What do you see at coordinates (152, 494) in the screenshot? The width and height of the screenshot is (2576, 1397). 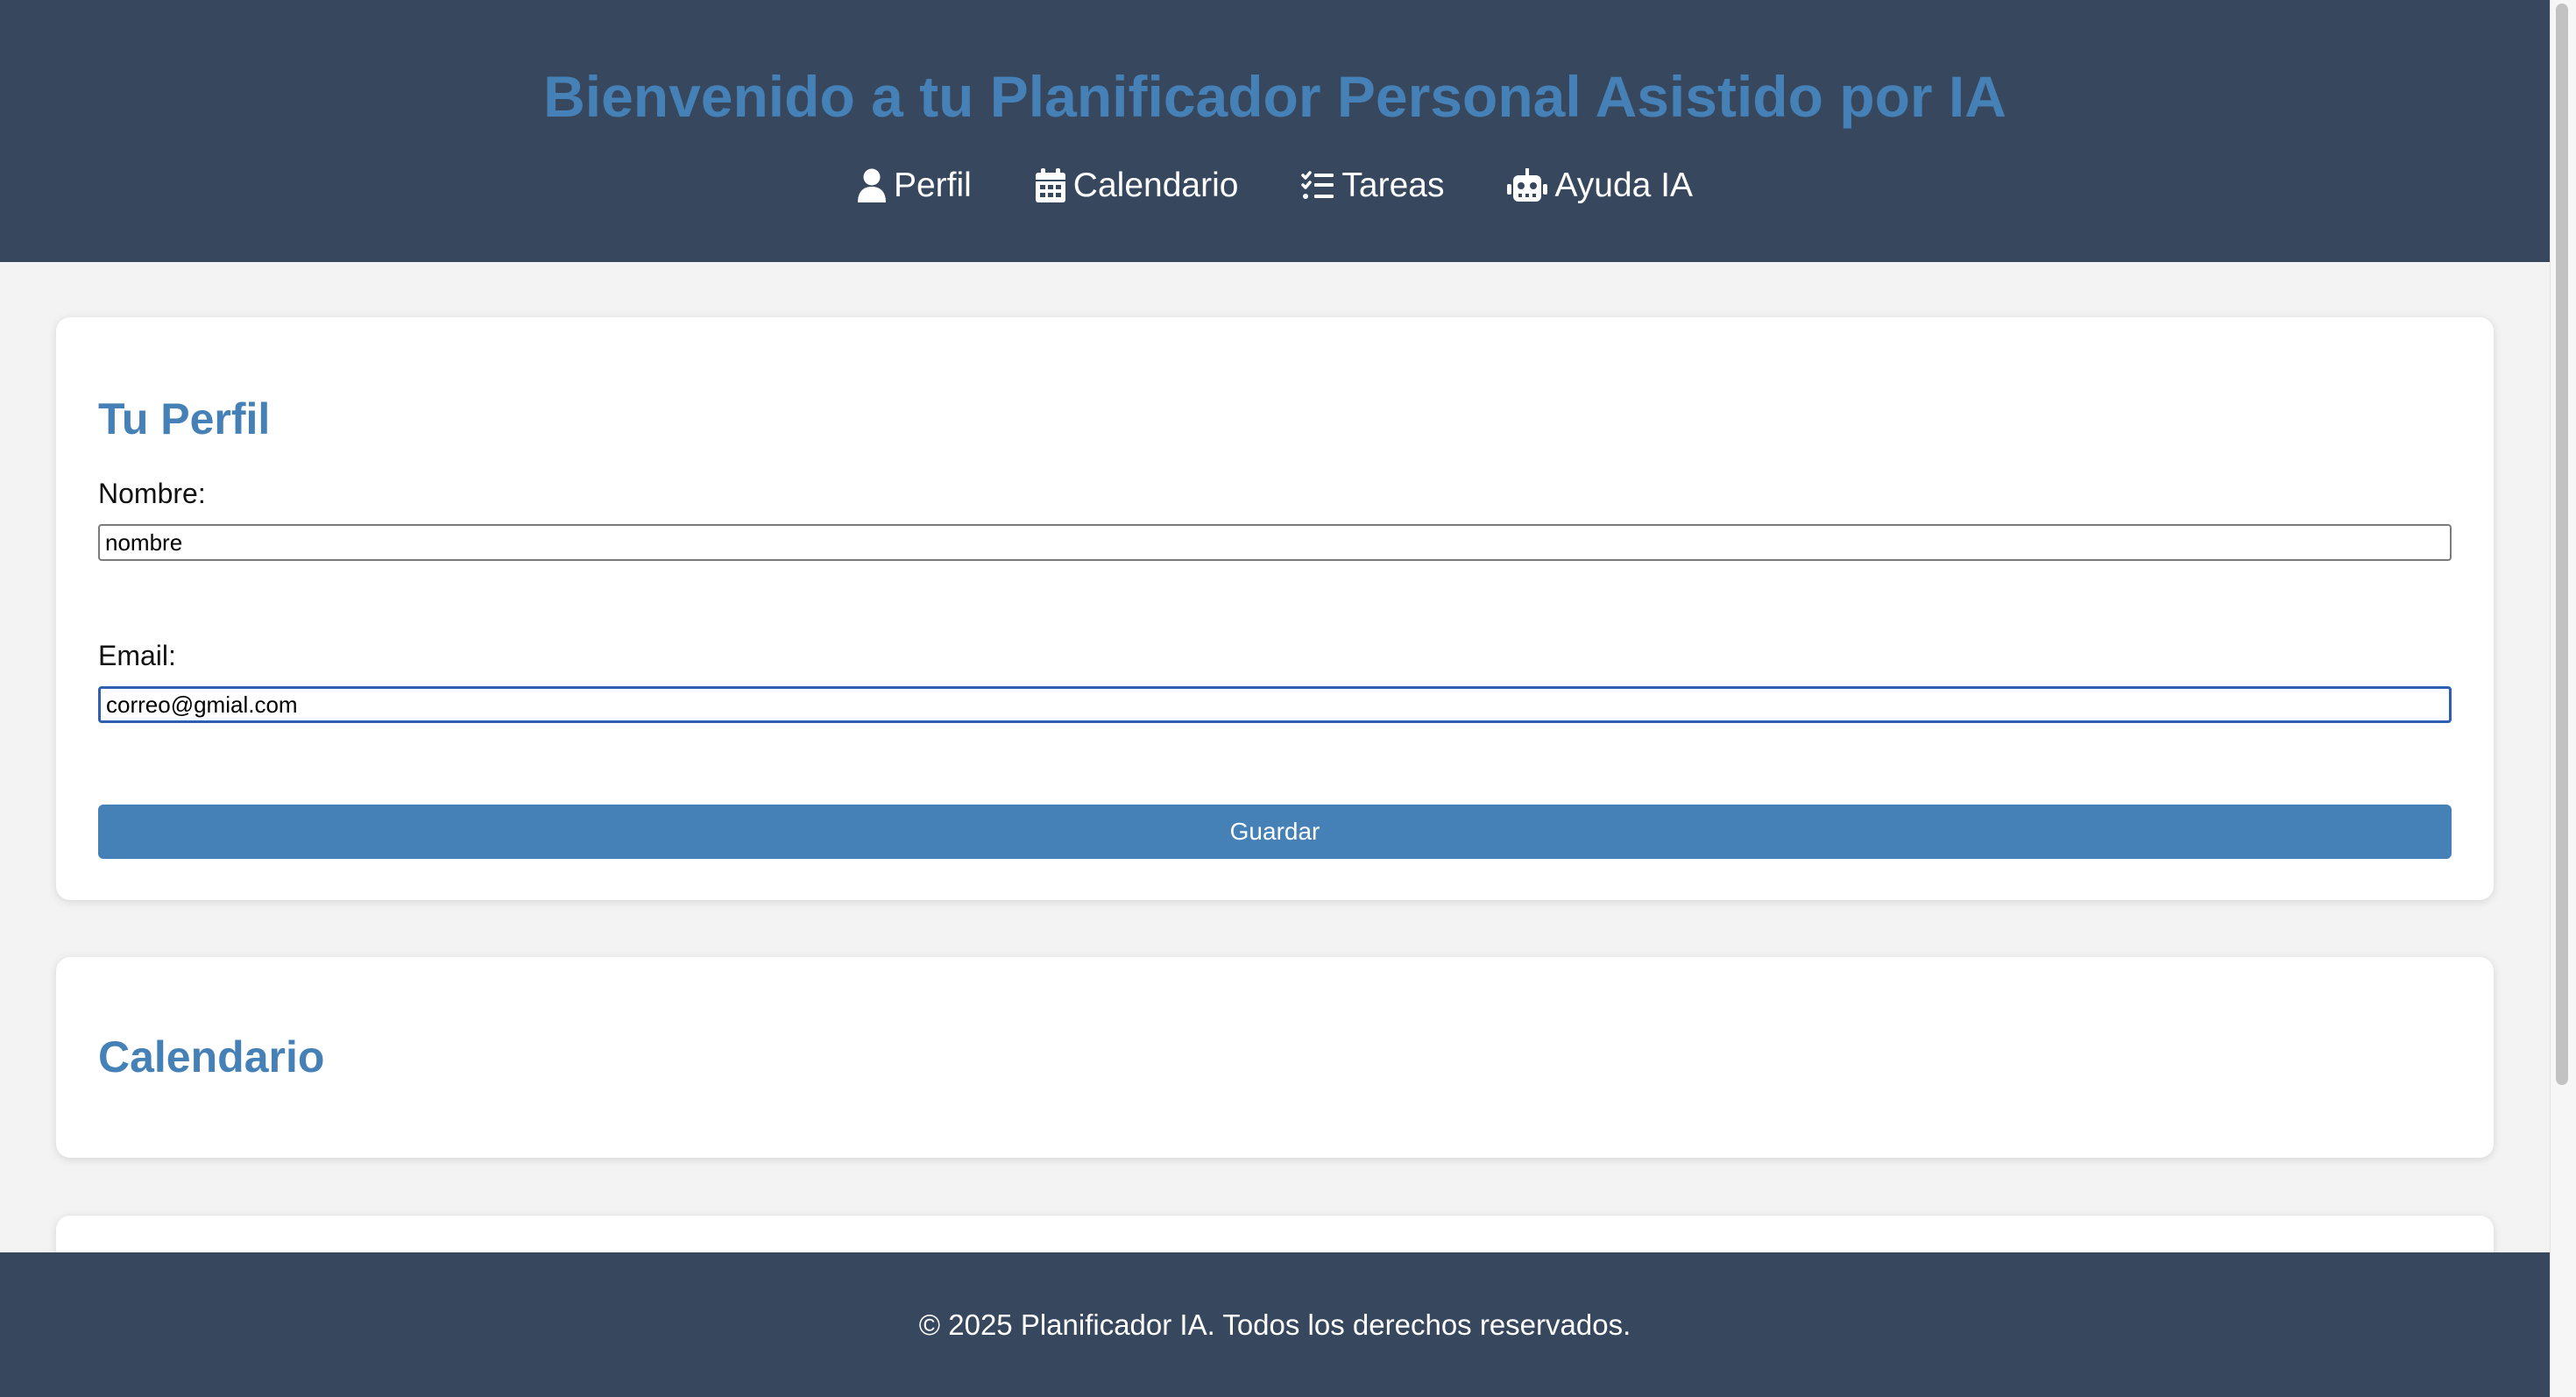 I see `name-label: Nombre:` at bounding box center [152, 494].